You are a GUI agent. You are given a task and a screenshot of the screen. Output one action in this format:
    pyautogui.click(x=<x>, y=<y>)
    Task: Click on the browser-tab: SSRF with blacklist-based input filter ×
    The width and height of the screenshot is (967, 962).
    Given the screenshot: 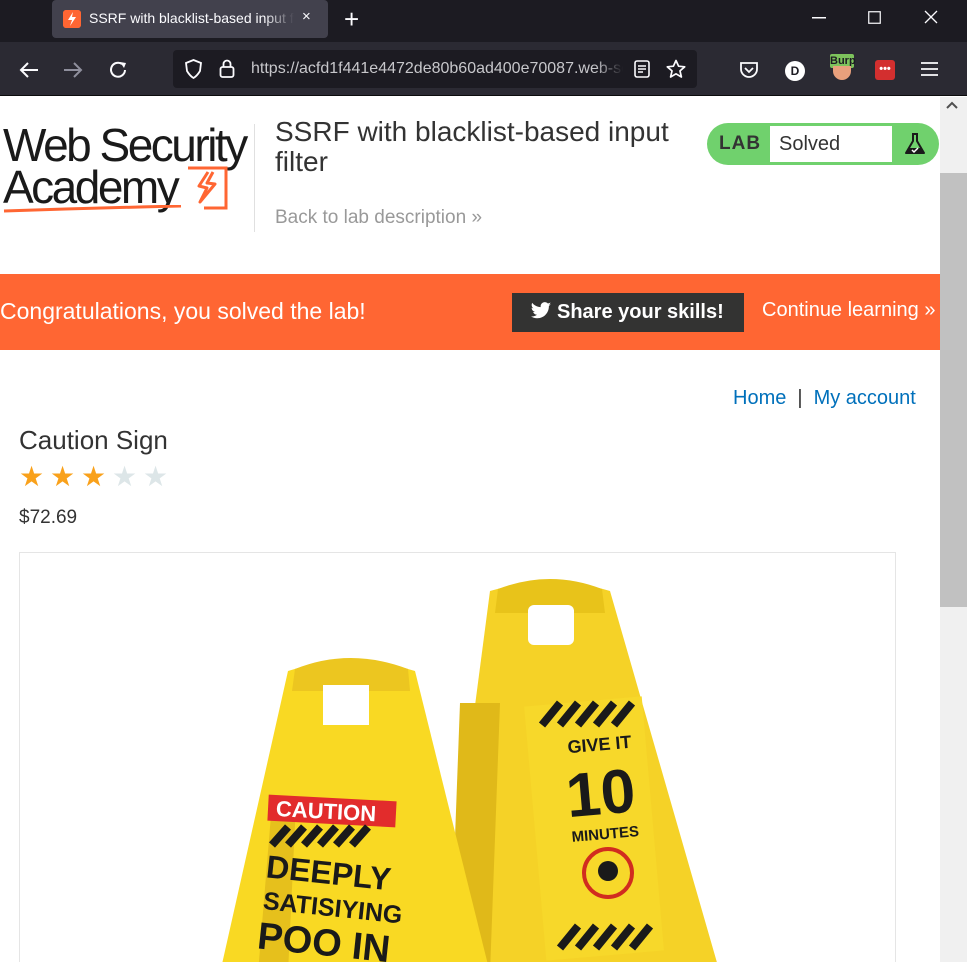 What is the action you would take?
    pyautogui.click(x=190, y=19)
    